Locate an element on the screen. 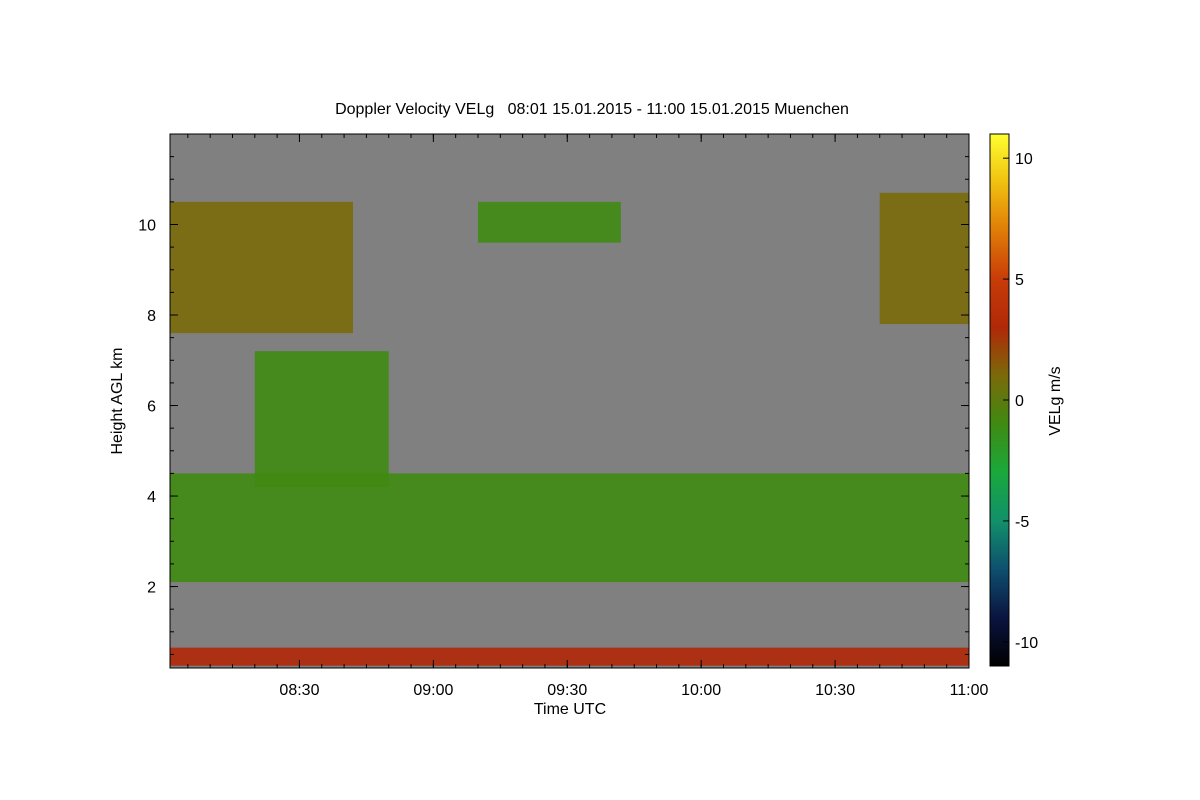 The image size is (1200, 800). colorbar-tick-label: -5 is located at coordinates (1022, 522).